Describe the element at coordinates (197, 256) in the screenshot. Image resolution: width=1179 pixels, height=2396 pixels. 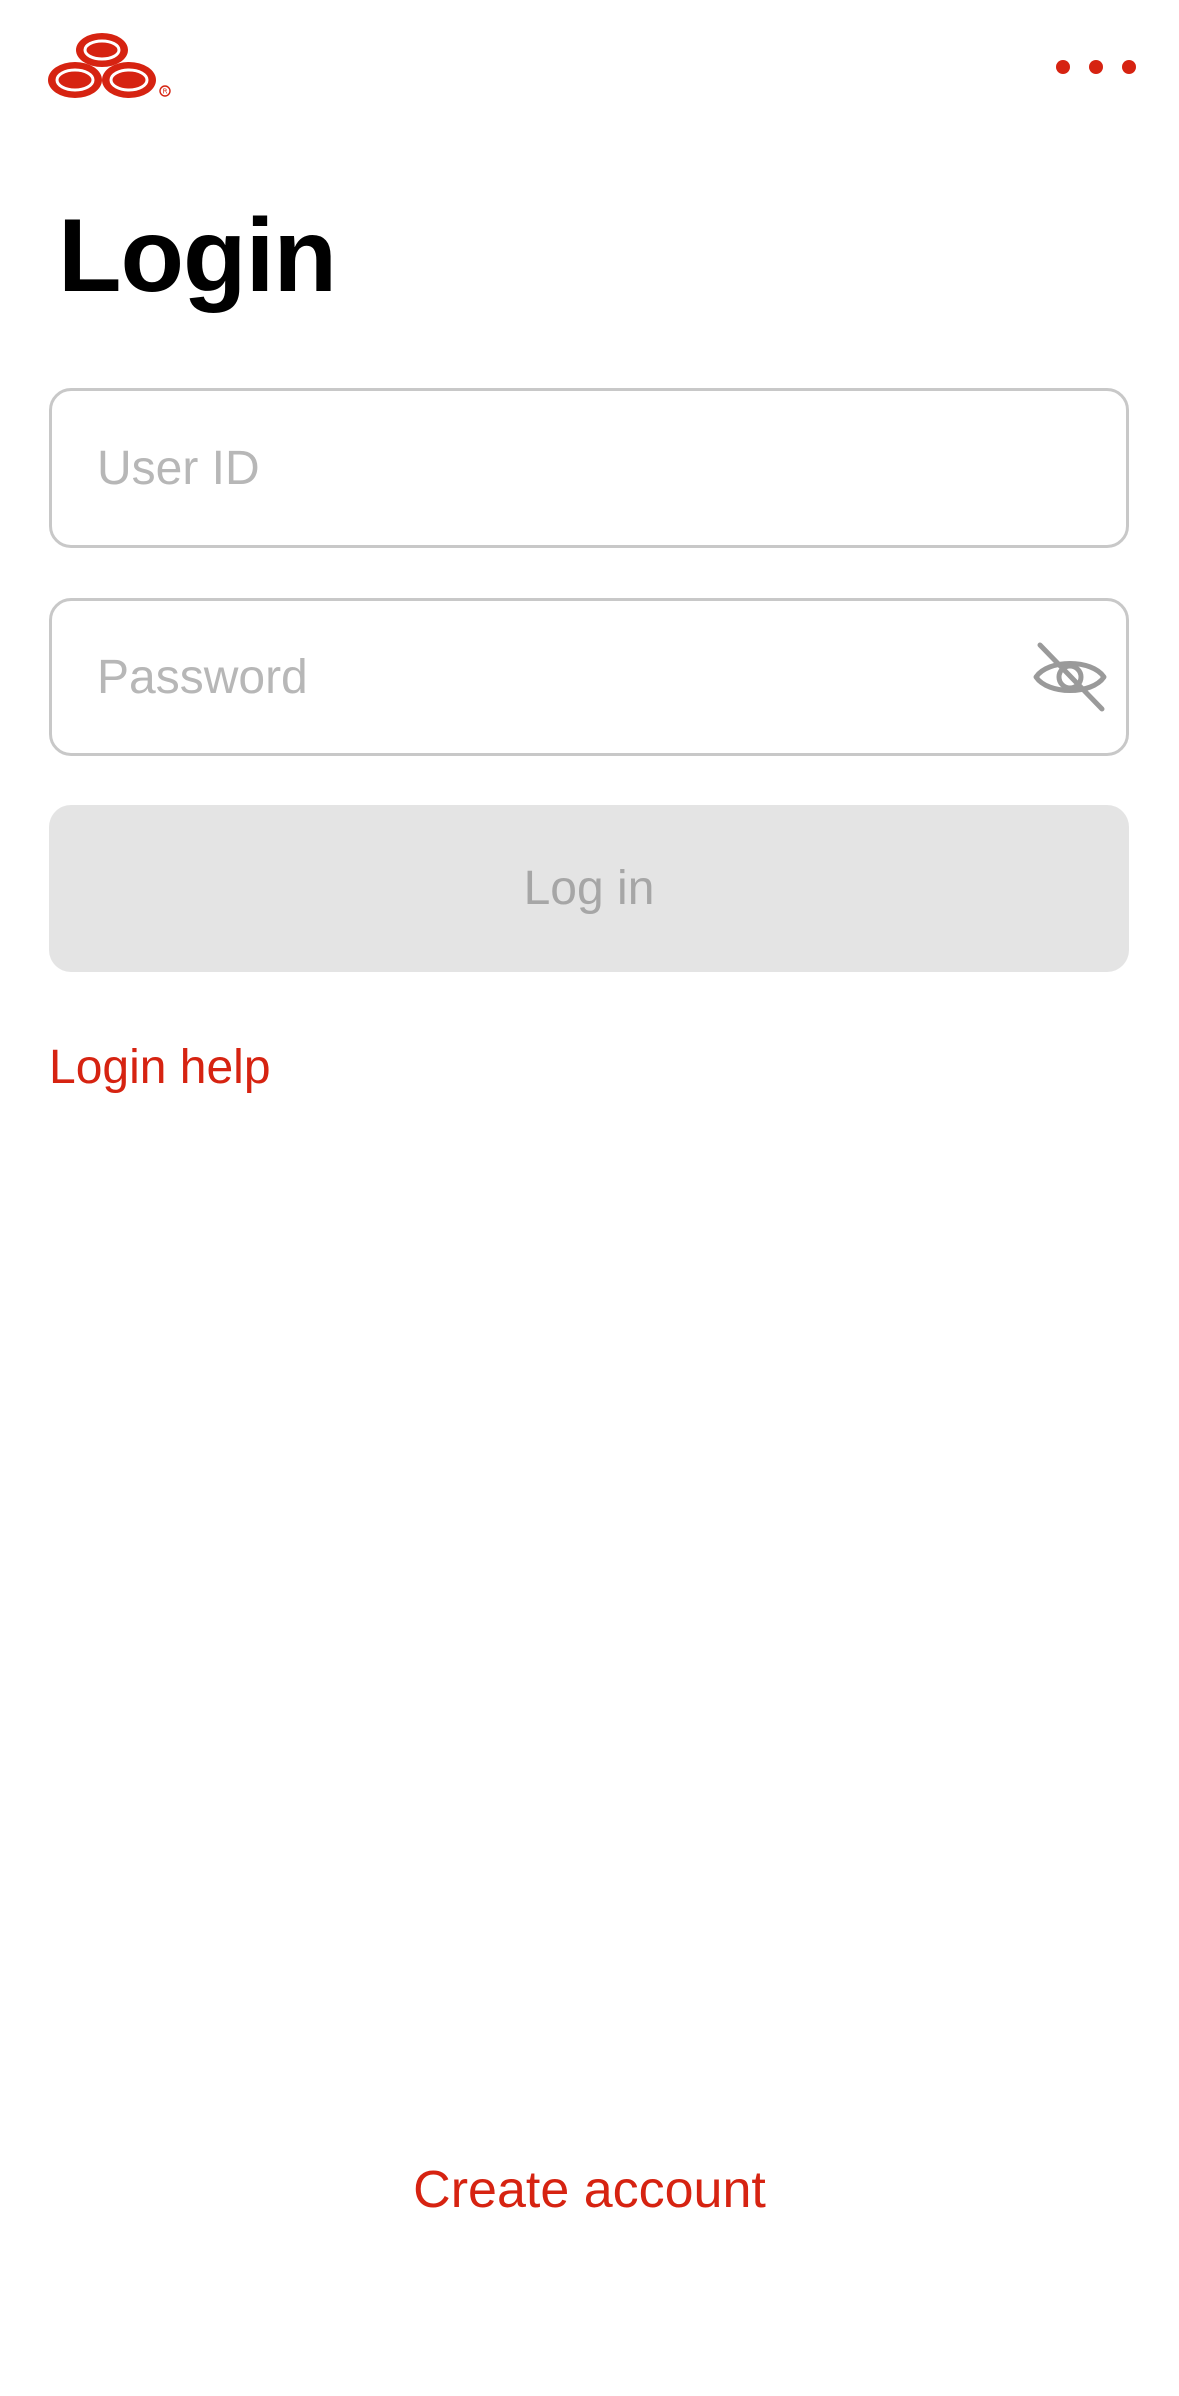
I see `page-title: Login` at that location.